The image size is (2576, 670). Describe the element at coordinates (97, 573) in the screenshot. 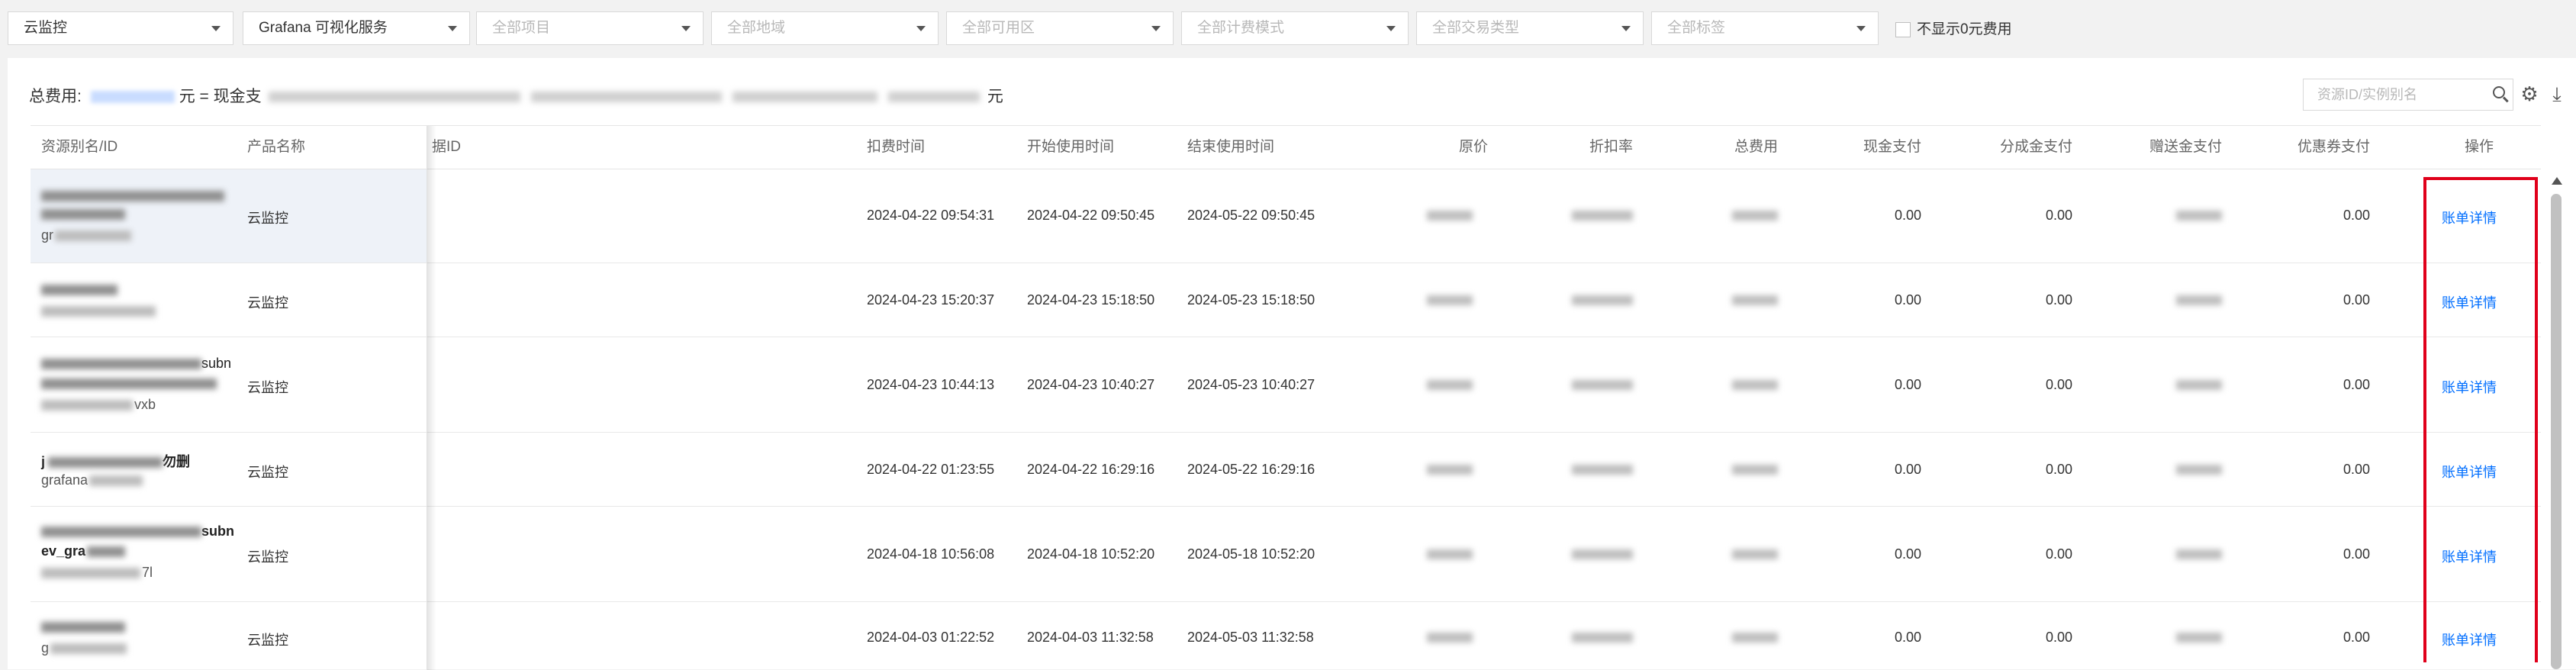

I see `resource-id: 7l` at that location.